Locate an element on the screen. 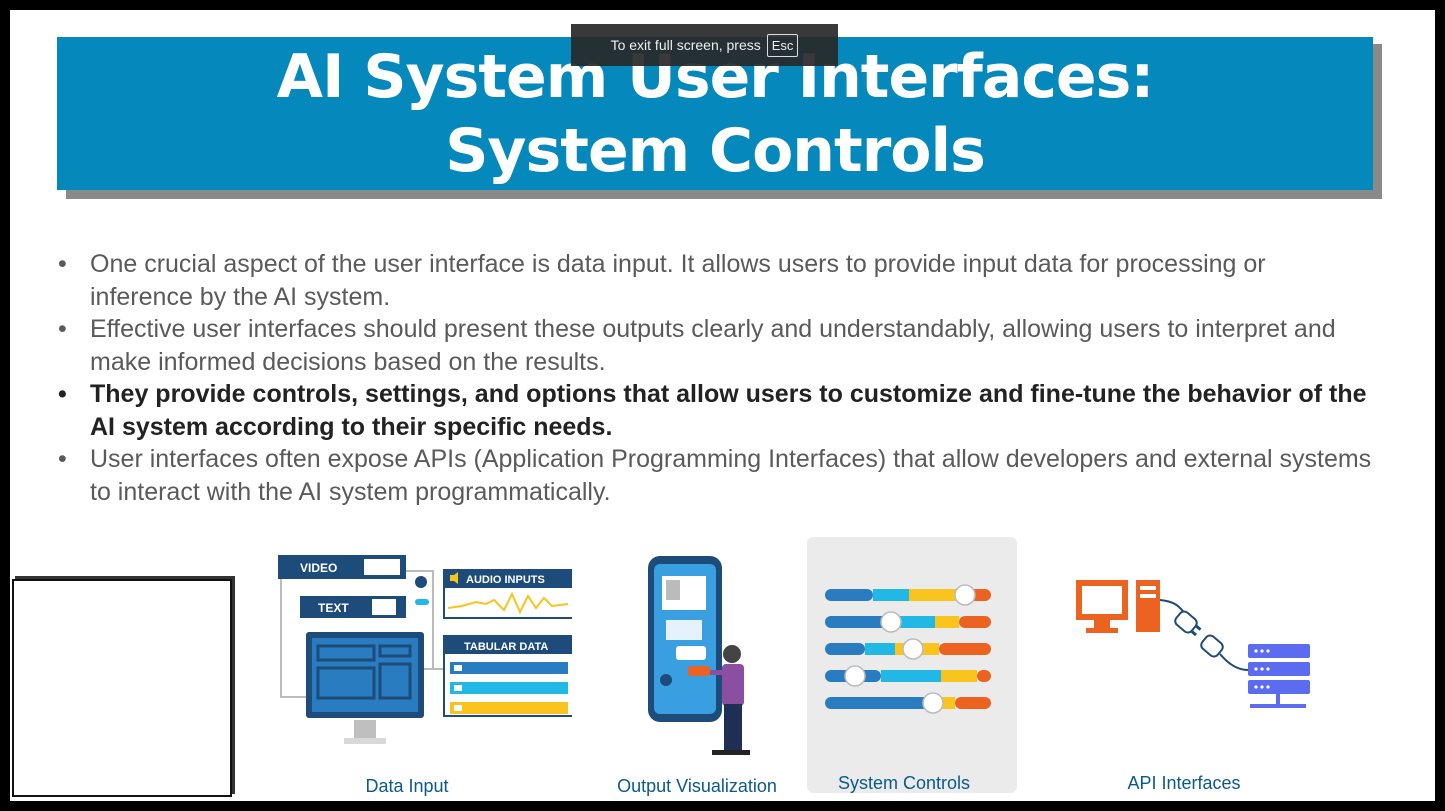 Image resolution: width=1445 pixels, height=811 pixels. system-controls-label: System Controls is located at coordinates (904, 783).